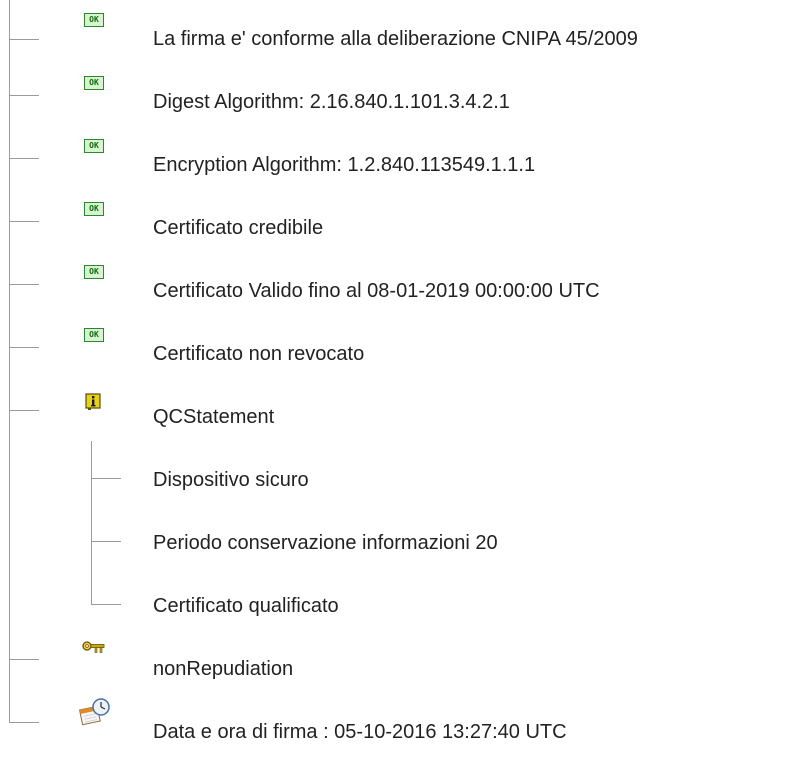 The width and height of the screenshot is (806, 758). What do you see at coordinates (331, 102) in the screenshot?
I see `tree-item-label: Digest Algorithm: 2.16.840.1.101.3.4.2.1` at bounding box center [331, 102].